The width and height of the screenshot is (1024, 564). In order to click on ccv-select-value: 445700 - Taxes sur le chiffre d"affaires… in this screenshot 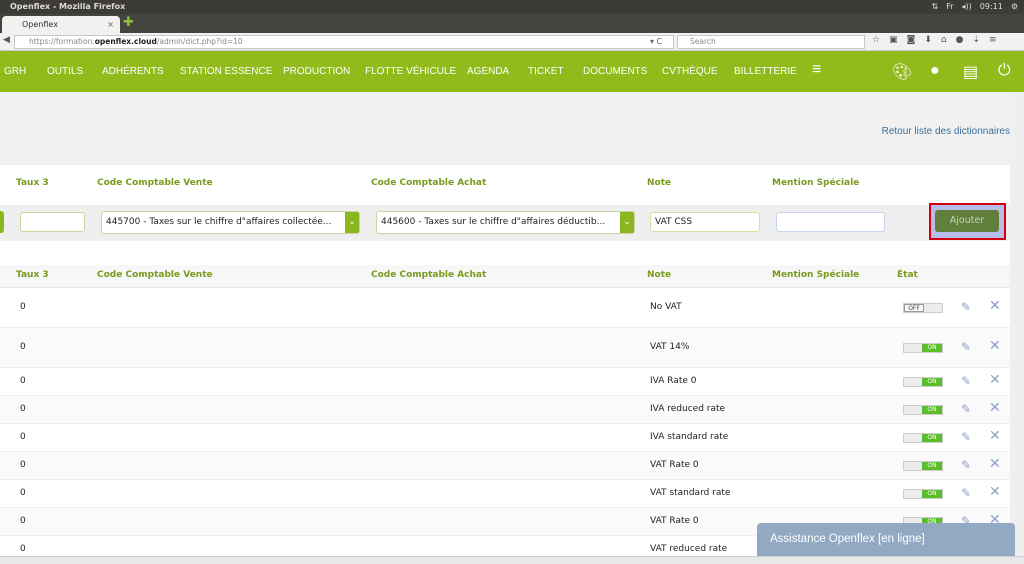, I will do `click(219, 222)`.